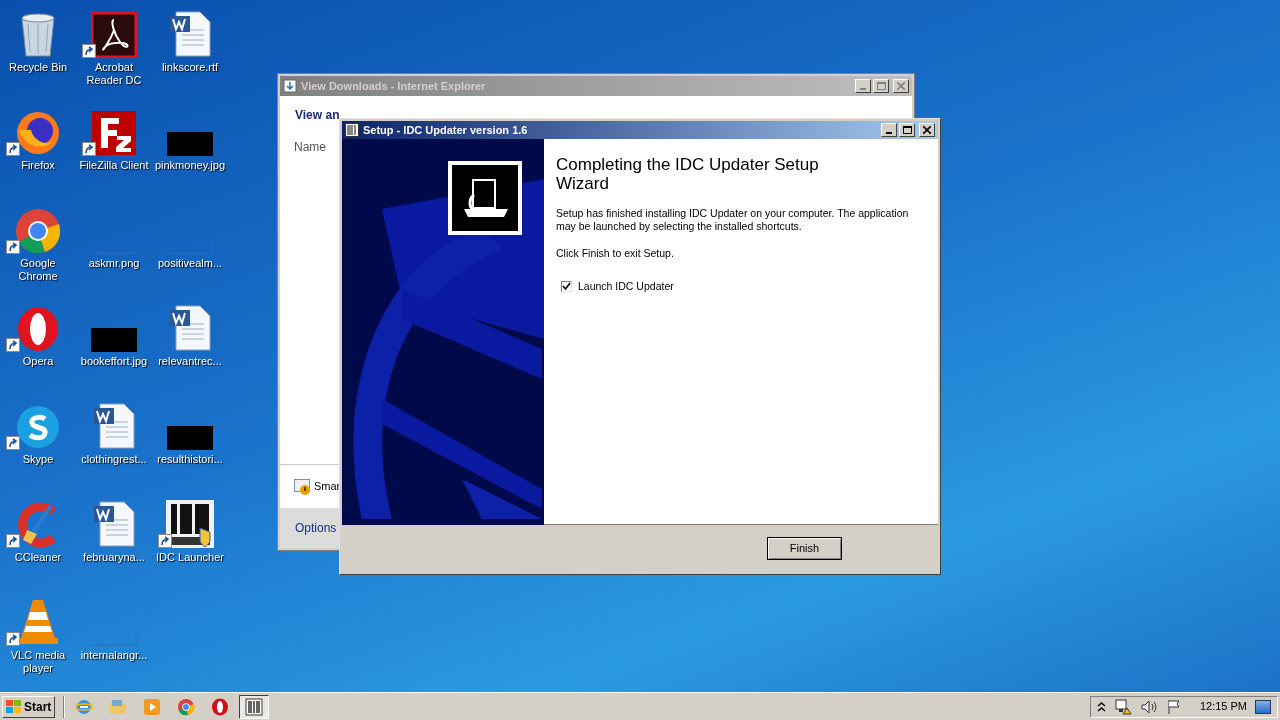 This screenshot has width=1280, height=720. What do you see at coordinates (626, 286) in the screenshot?
I see `checkbox-label: Launch IDC Updater` at bounding box center [626, 286].